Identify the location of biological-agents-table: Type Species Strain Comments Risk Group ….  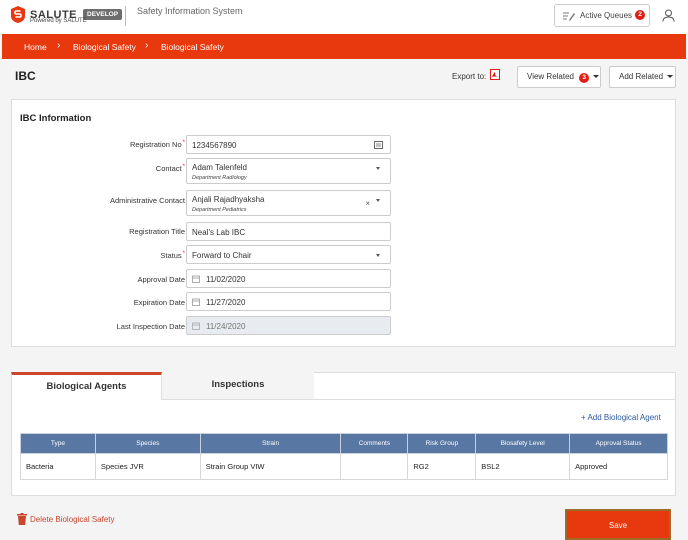
(344, 456).